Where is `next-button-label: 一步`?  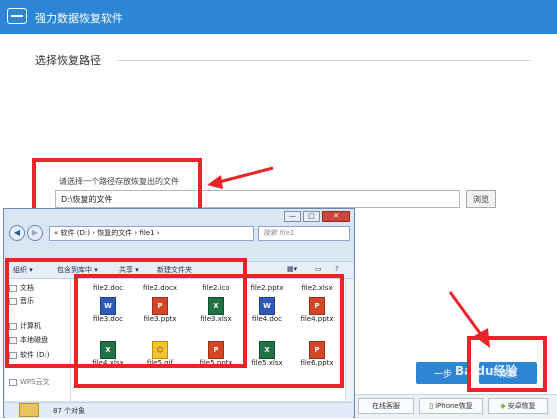 next-button-label: 一步 is located at coordinates (442, 374).